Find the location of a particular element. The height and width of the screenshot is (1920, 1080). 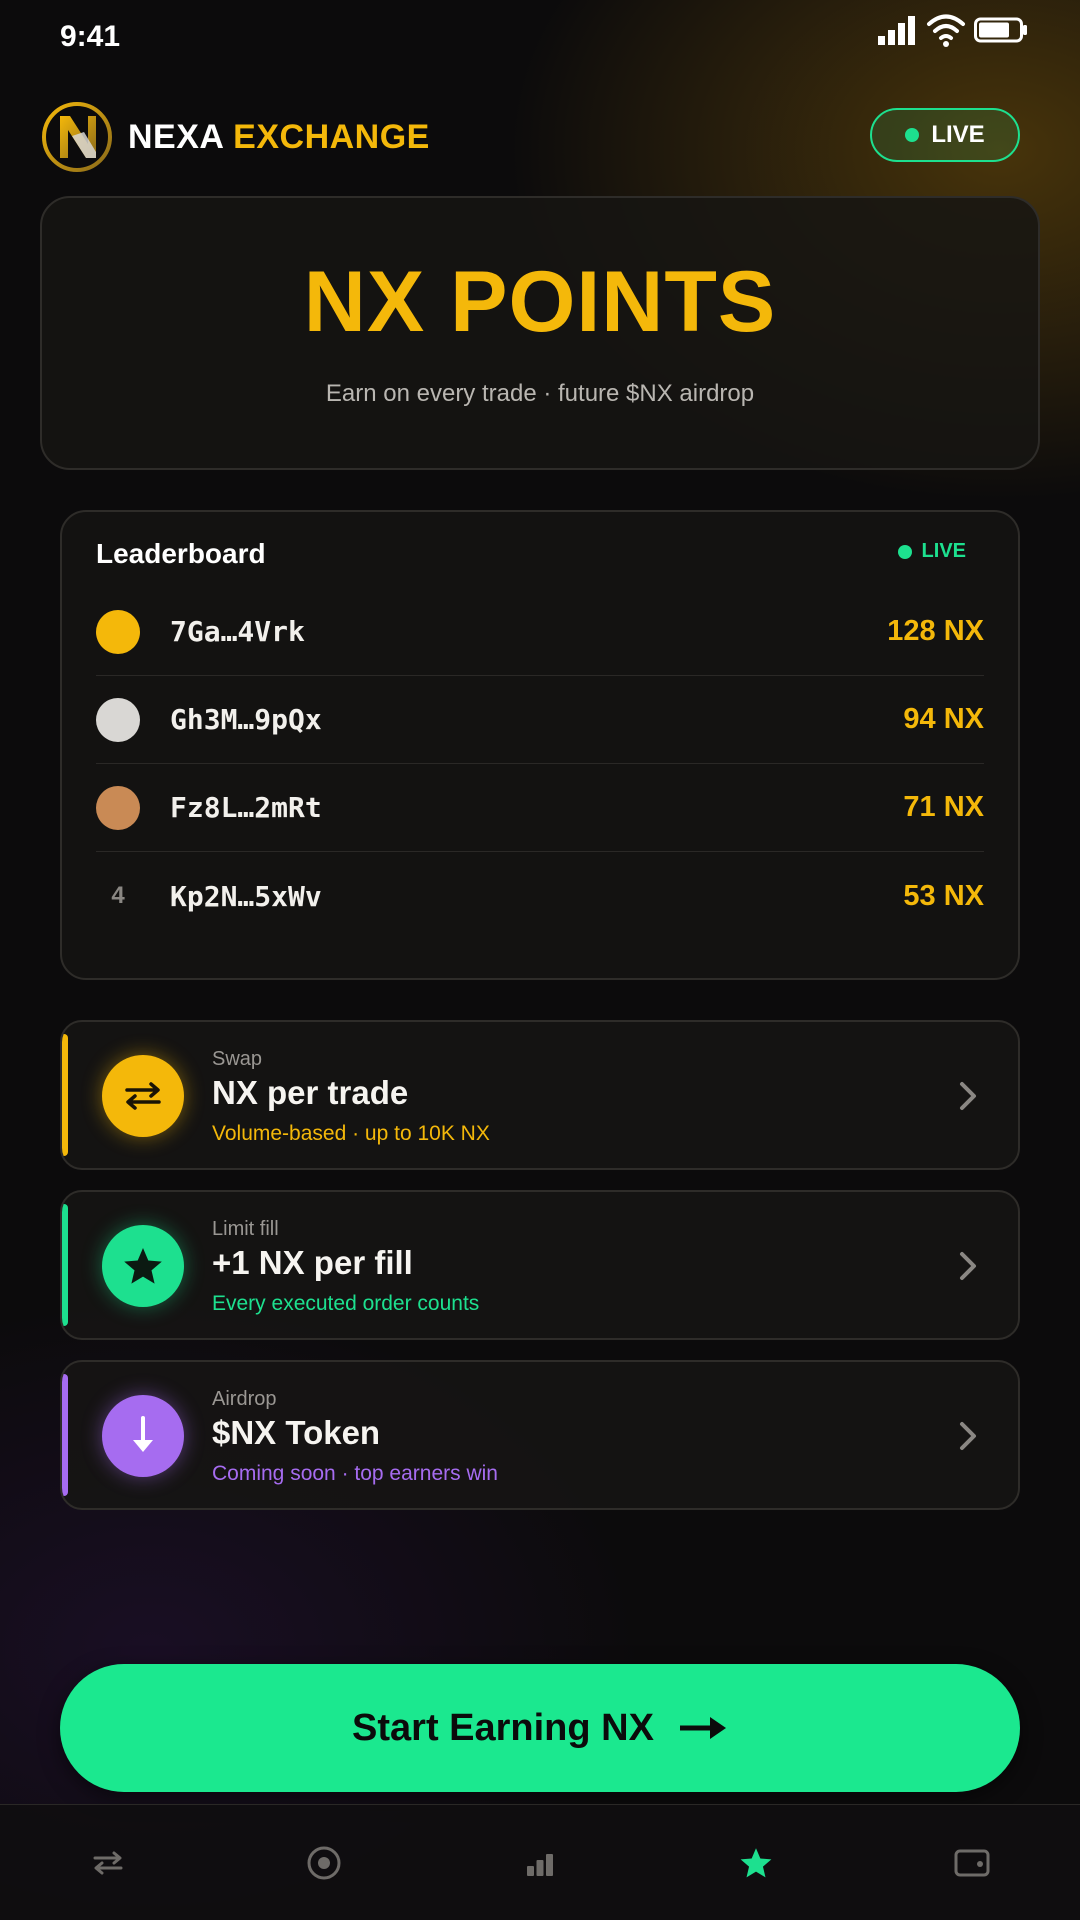

rank-number: 4 is located at coordinates (118, 895).